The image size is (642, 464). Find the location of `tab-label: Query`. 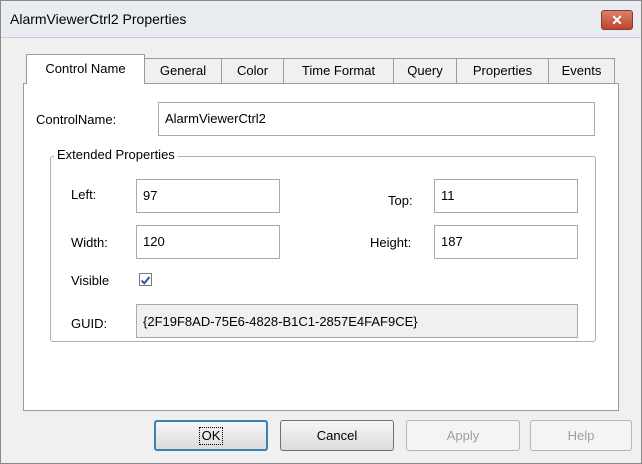

tab-label: Query is located at coordinates (425, 70).